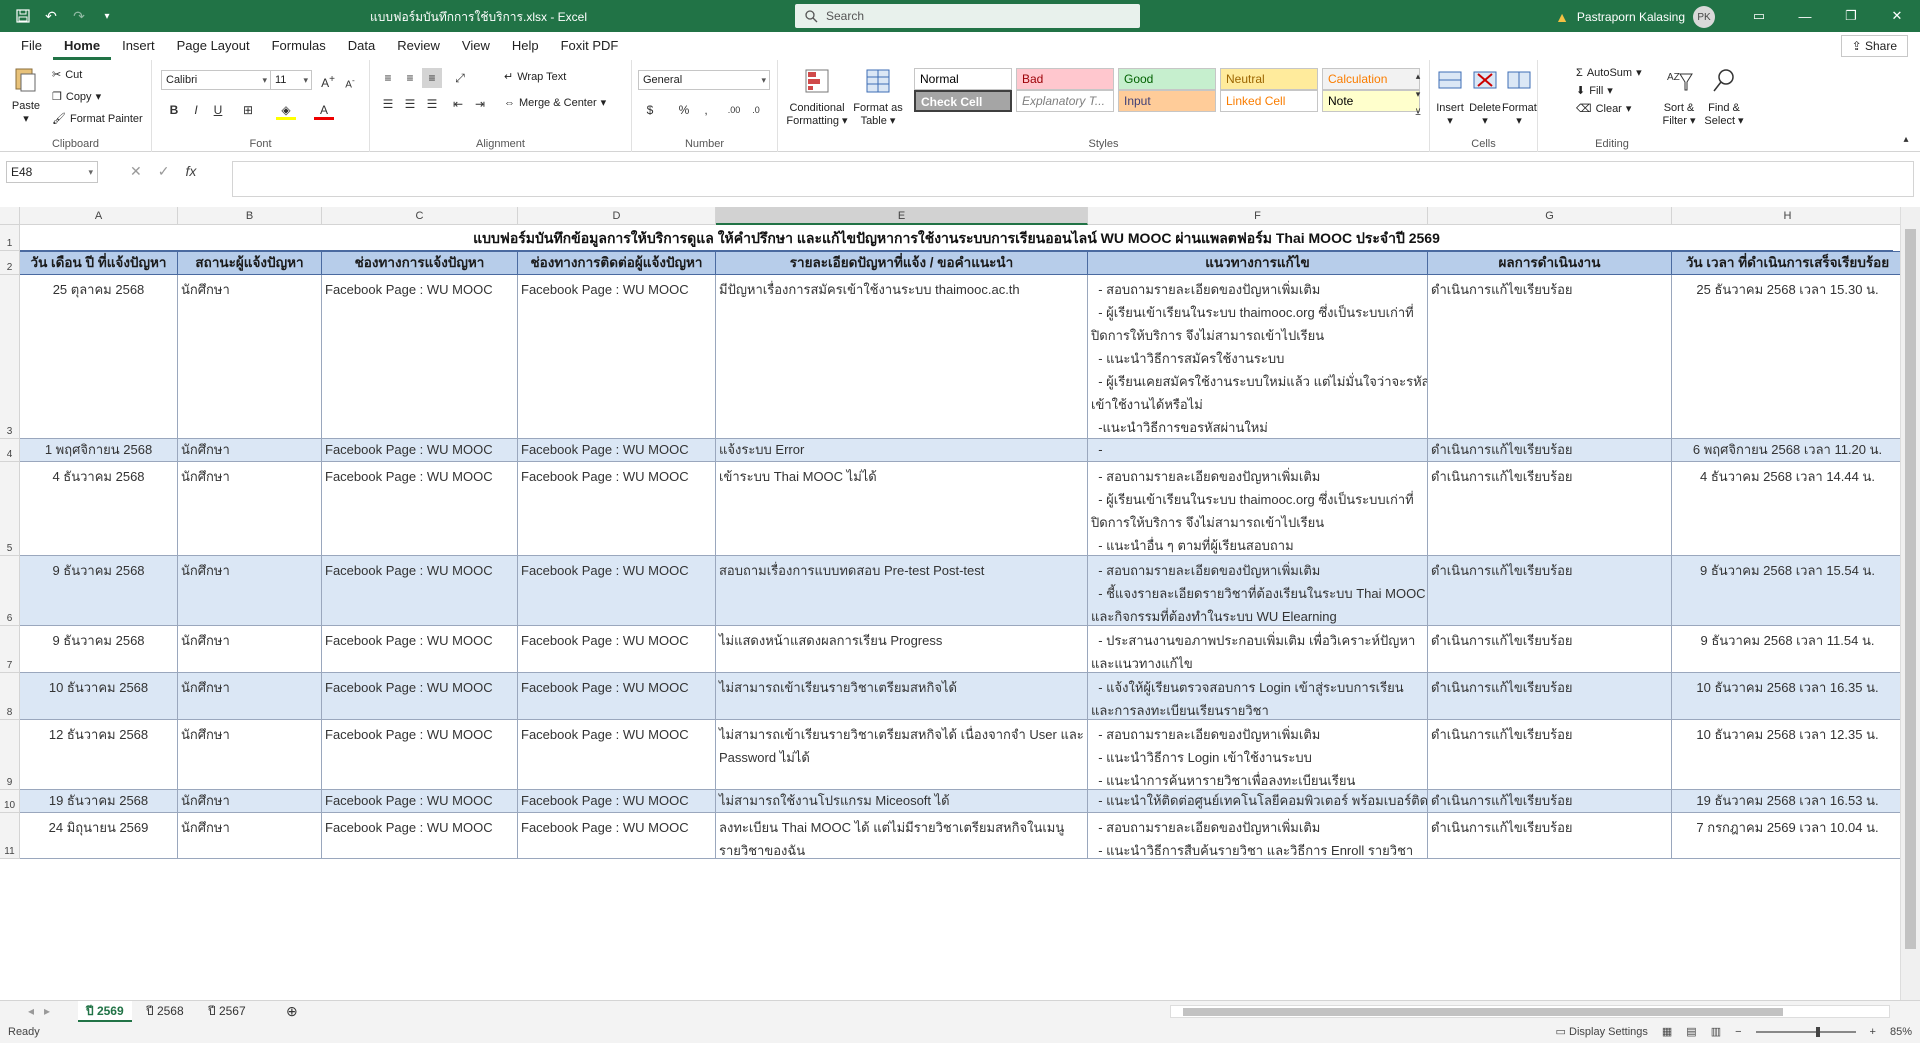  I want to click on column-header-h: H, so click(1786, 216).